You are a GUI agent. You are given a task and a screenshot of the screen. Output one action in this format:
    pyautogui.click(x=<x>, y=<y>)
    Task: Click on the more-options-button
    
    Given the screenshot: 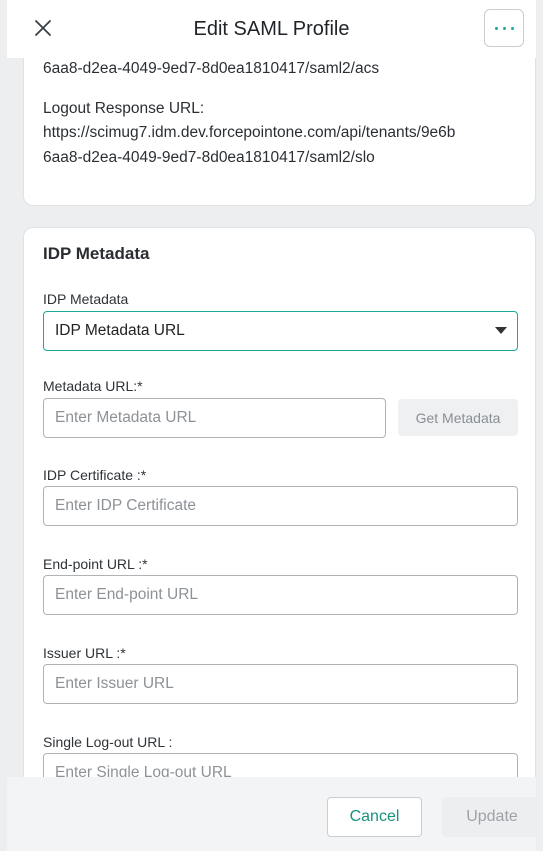 What is the action you would take?
    pyautogui.click(x=504, y=28)
    